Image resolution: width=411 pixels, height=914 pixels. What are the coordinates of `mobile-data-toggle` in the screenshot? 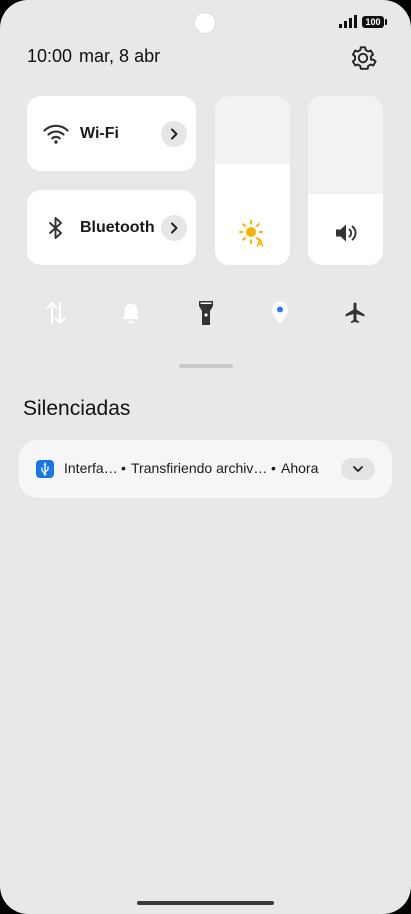 It's located at (55, 312).